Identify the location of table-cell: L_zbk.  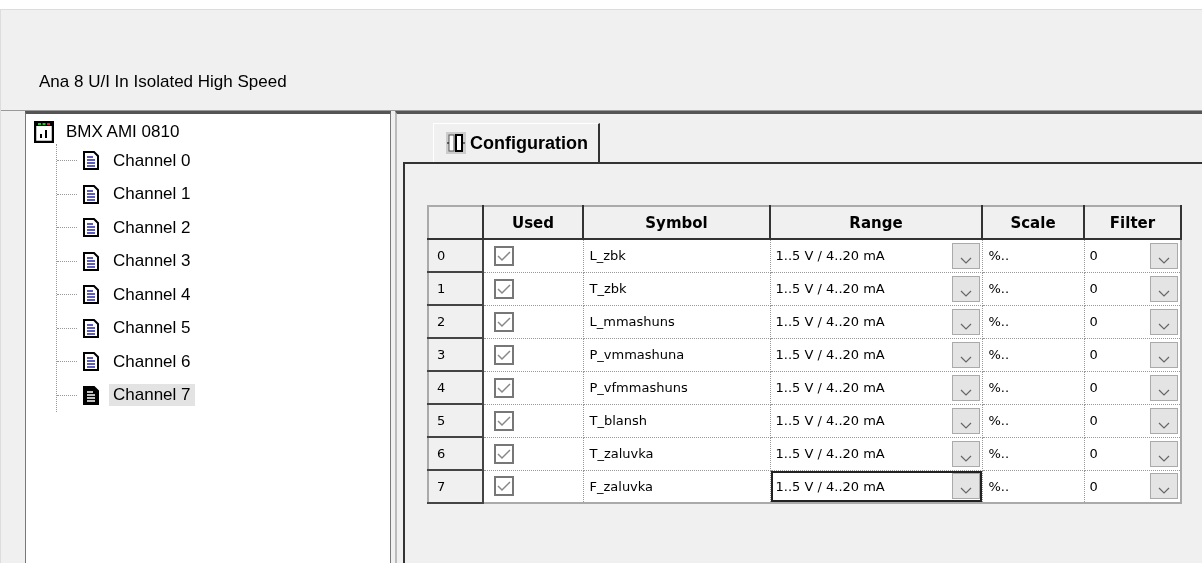
(676, 255).